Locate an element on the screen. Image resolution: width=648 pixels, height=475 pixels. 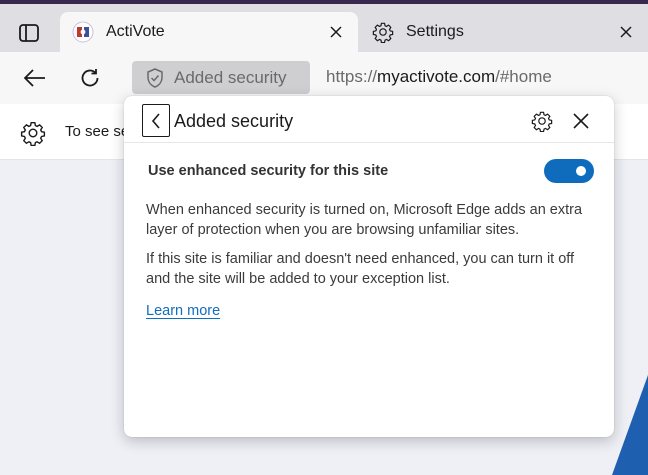
shield-check-icon is located at coordinates (155, 77).